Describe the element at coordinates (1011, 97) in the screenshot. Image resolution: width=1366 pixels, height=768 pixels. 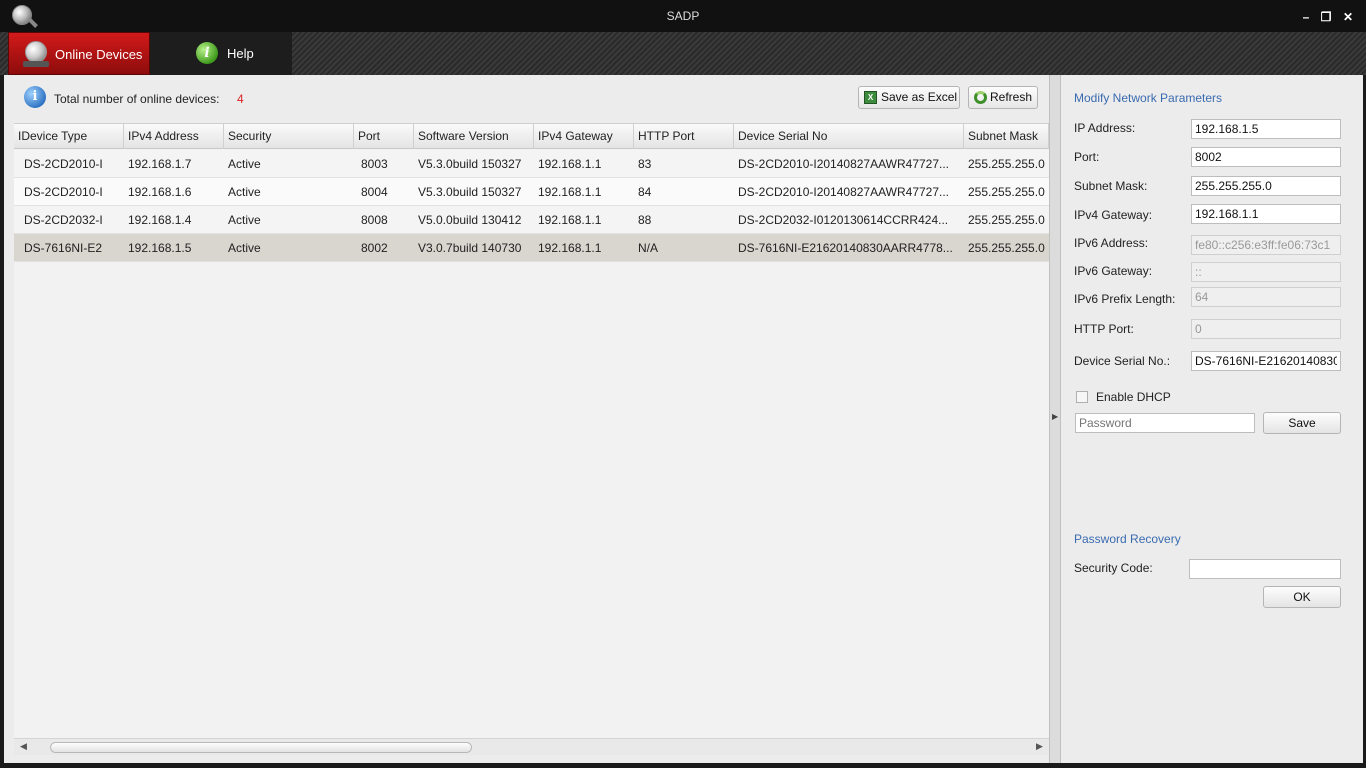
I see `refresh-label: Refresh` at that location.